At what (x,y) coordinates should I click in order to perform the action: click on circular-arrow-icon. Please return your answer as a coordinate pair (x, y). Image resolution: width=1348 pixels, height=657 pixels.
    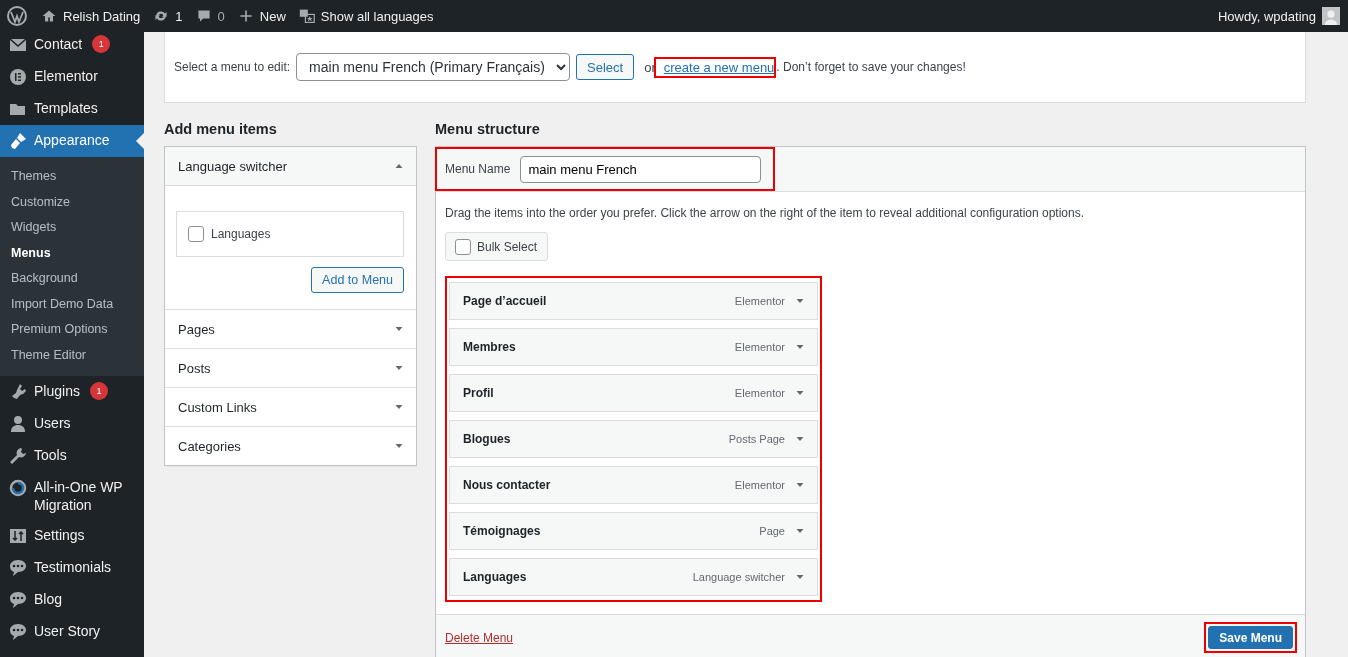
    Looking at the image, I should click on (18, 488).